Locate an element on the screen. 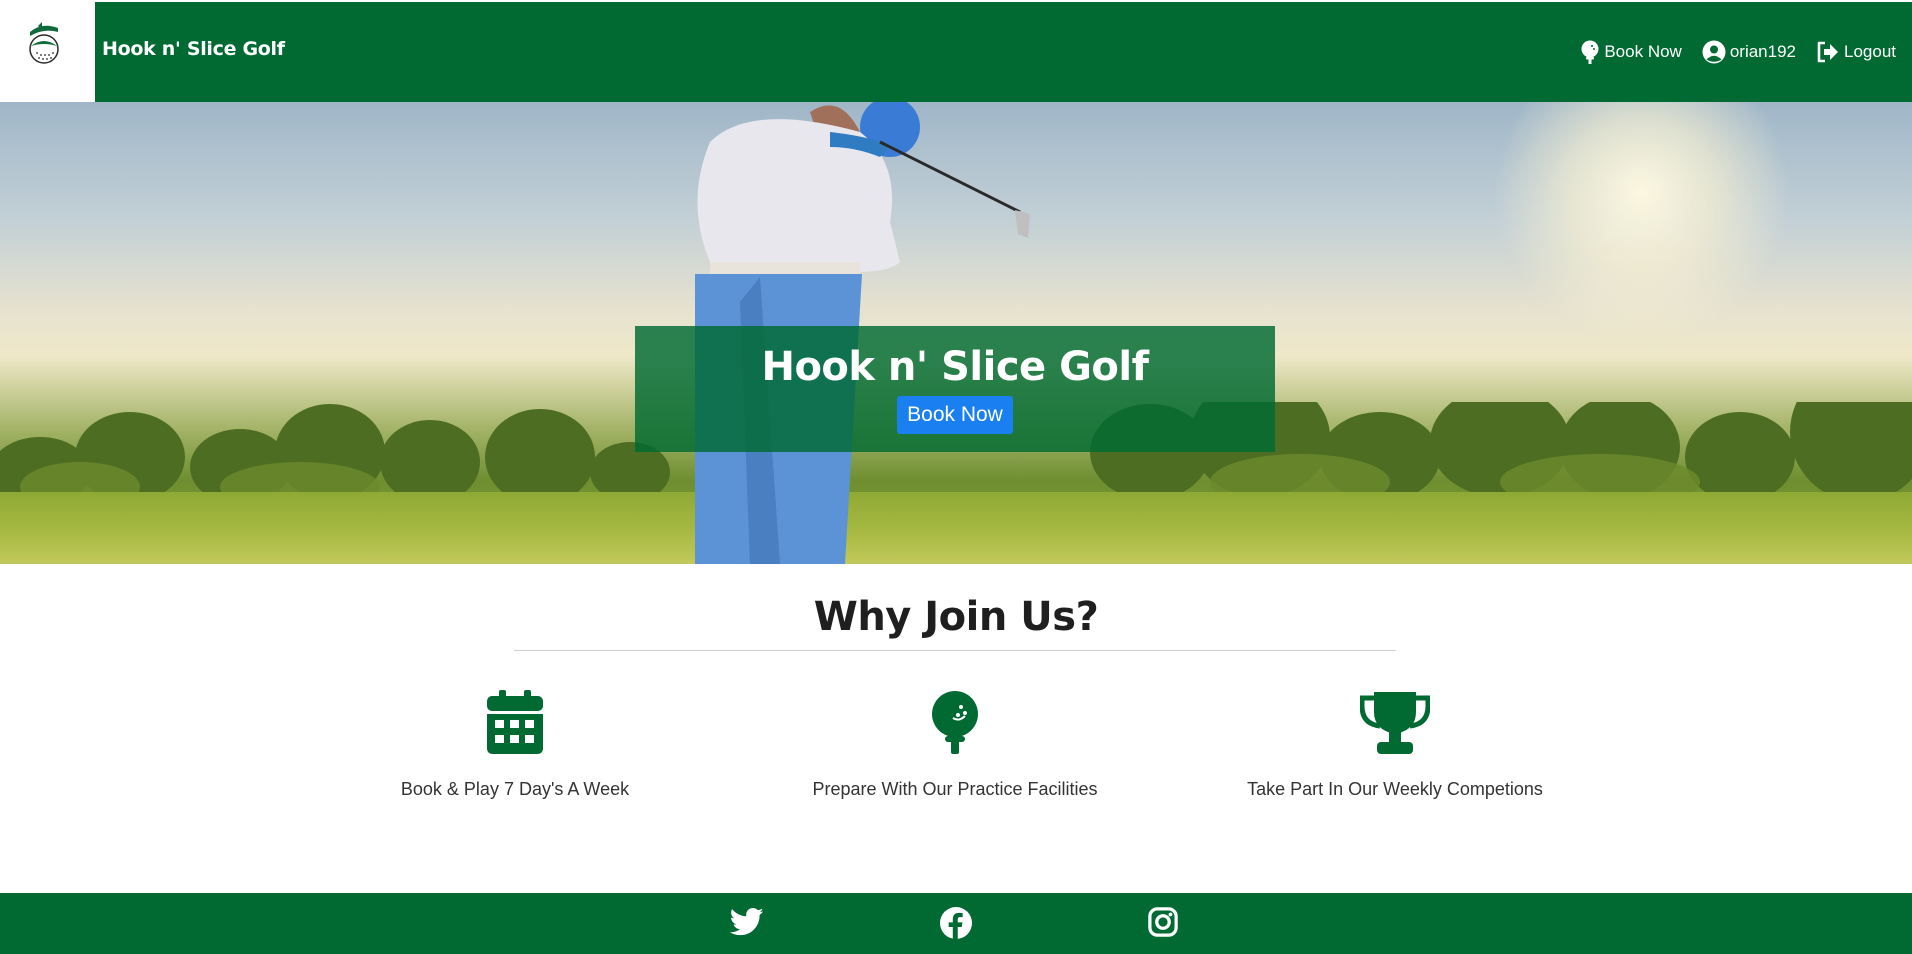 The width and height of the screenshot is (1912, 954). nav-logout: Logout is located at coordinates (1856, 52).